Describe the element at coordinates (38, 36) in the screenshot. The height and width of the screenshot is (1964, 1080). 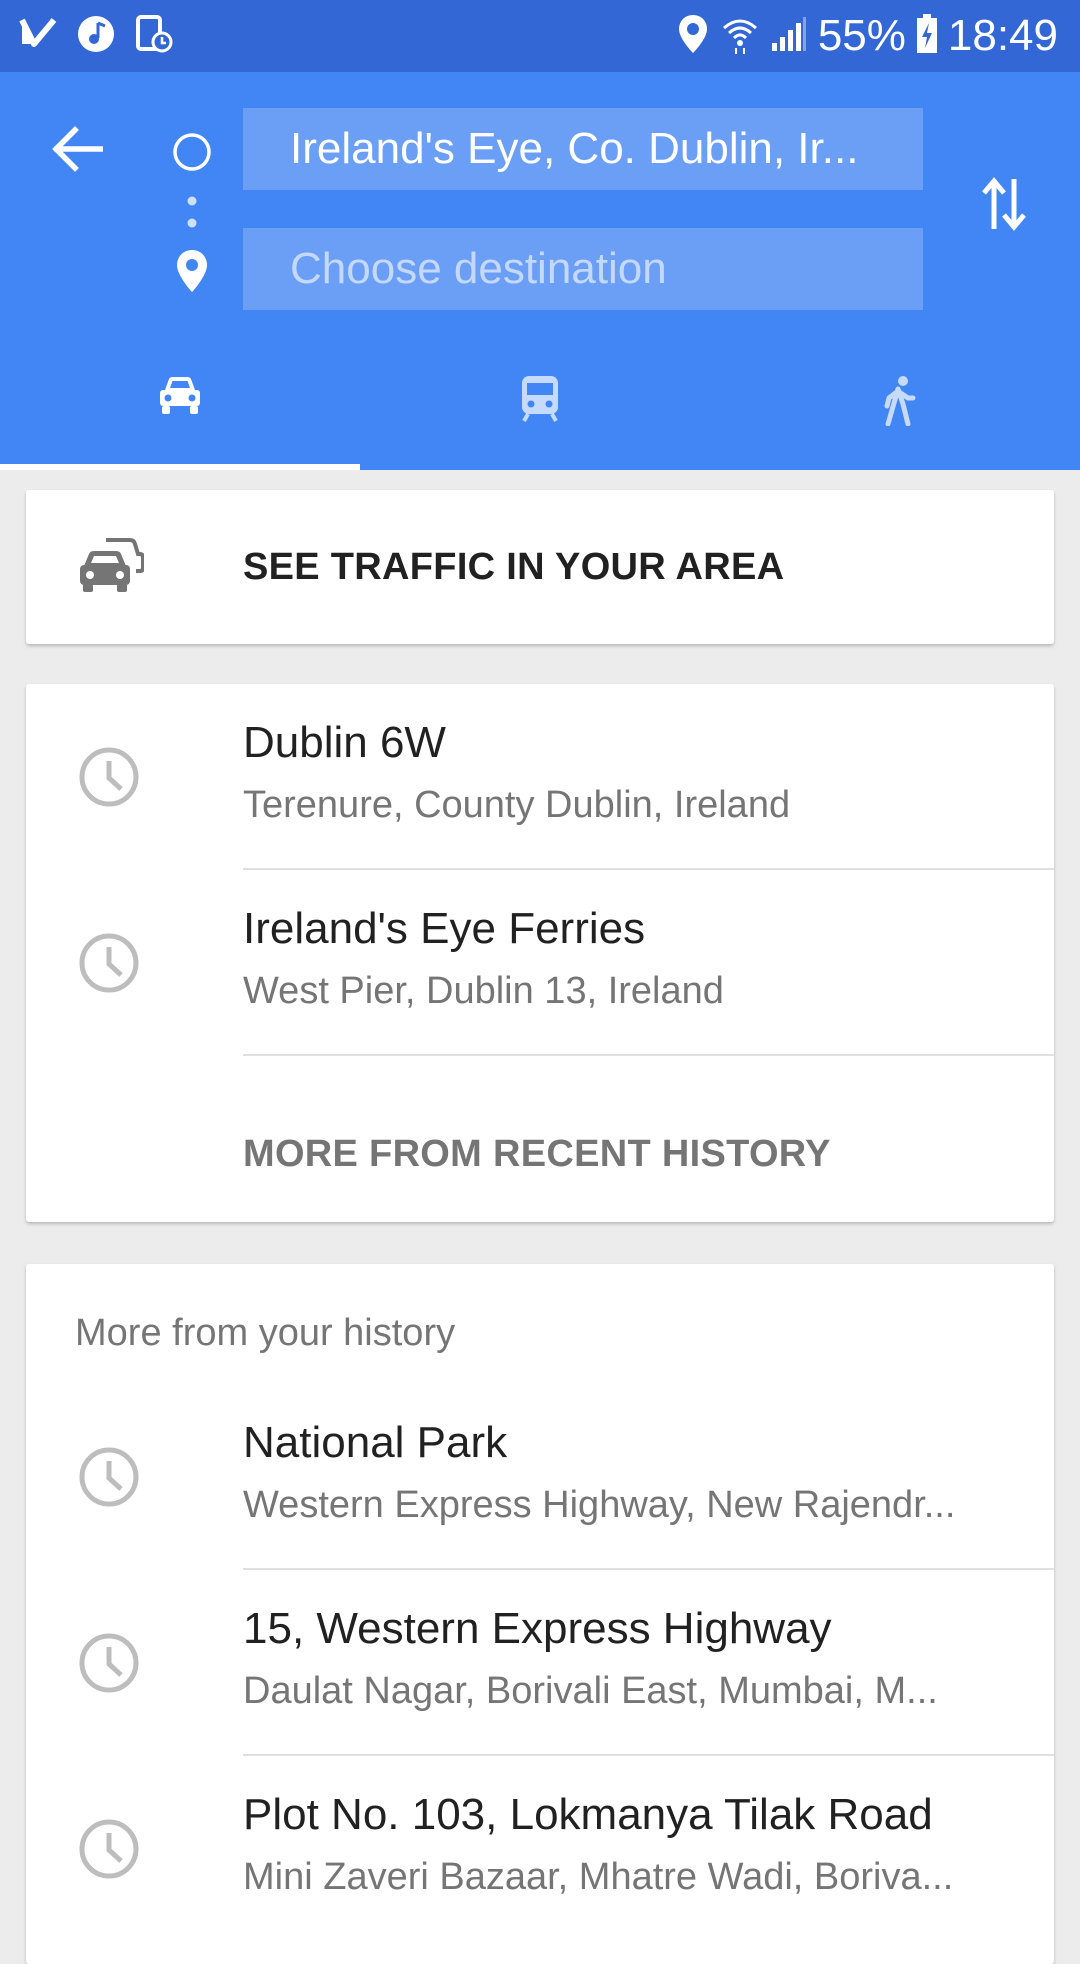
I see `check-icon` at that location.